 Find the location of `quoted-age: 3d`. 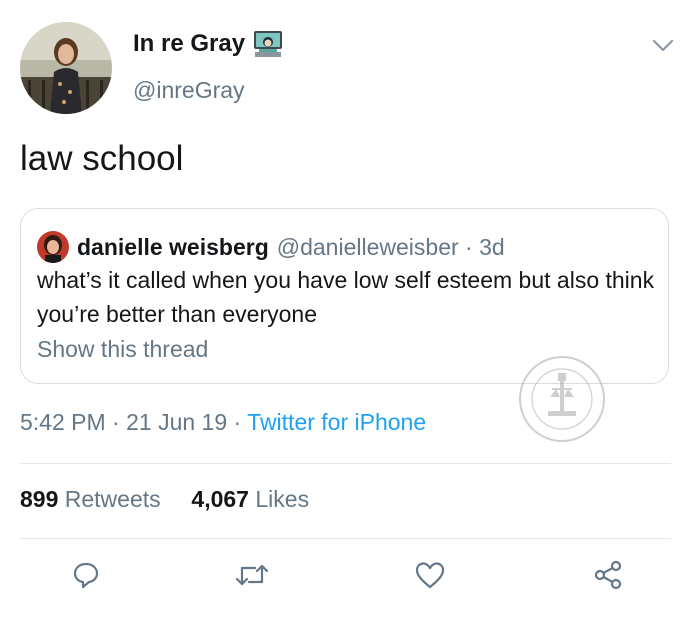

quoted-age: 3d is located at coordinates (492, 246).